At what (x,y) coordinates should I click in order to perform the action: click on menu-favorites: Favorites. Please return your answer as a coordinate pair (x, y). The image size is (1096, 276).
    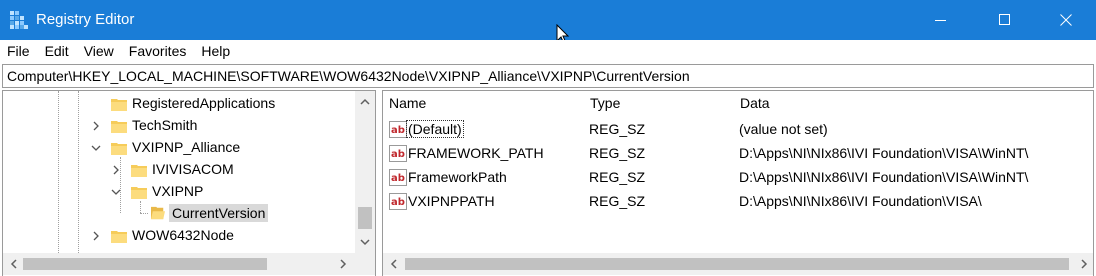
    Looking at the image, I should click on (158, 51).